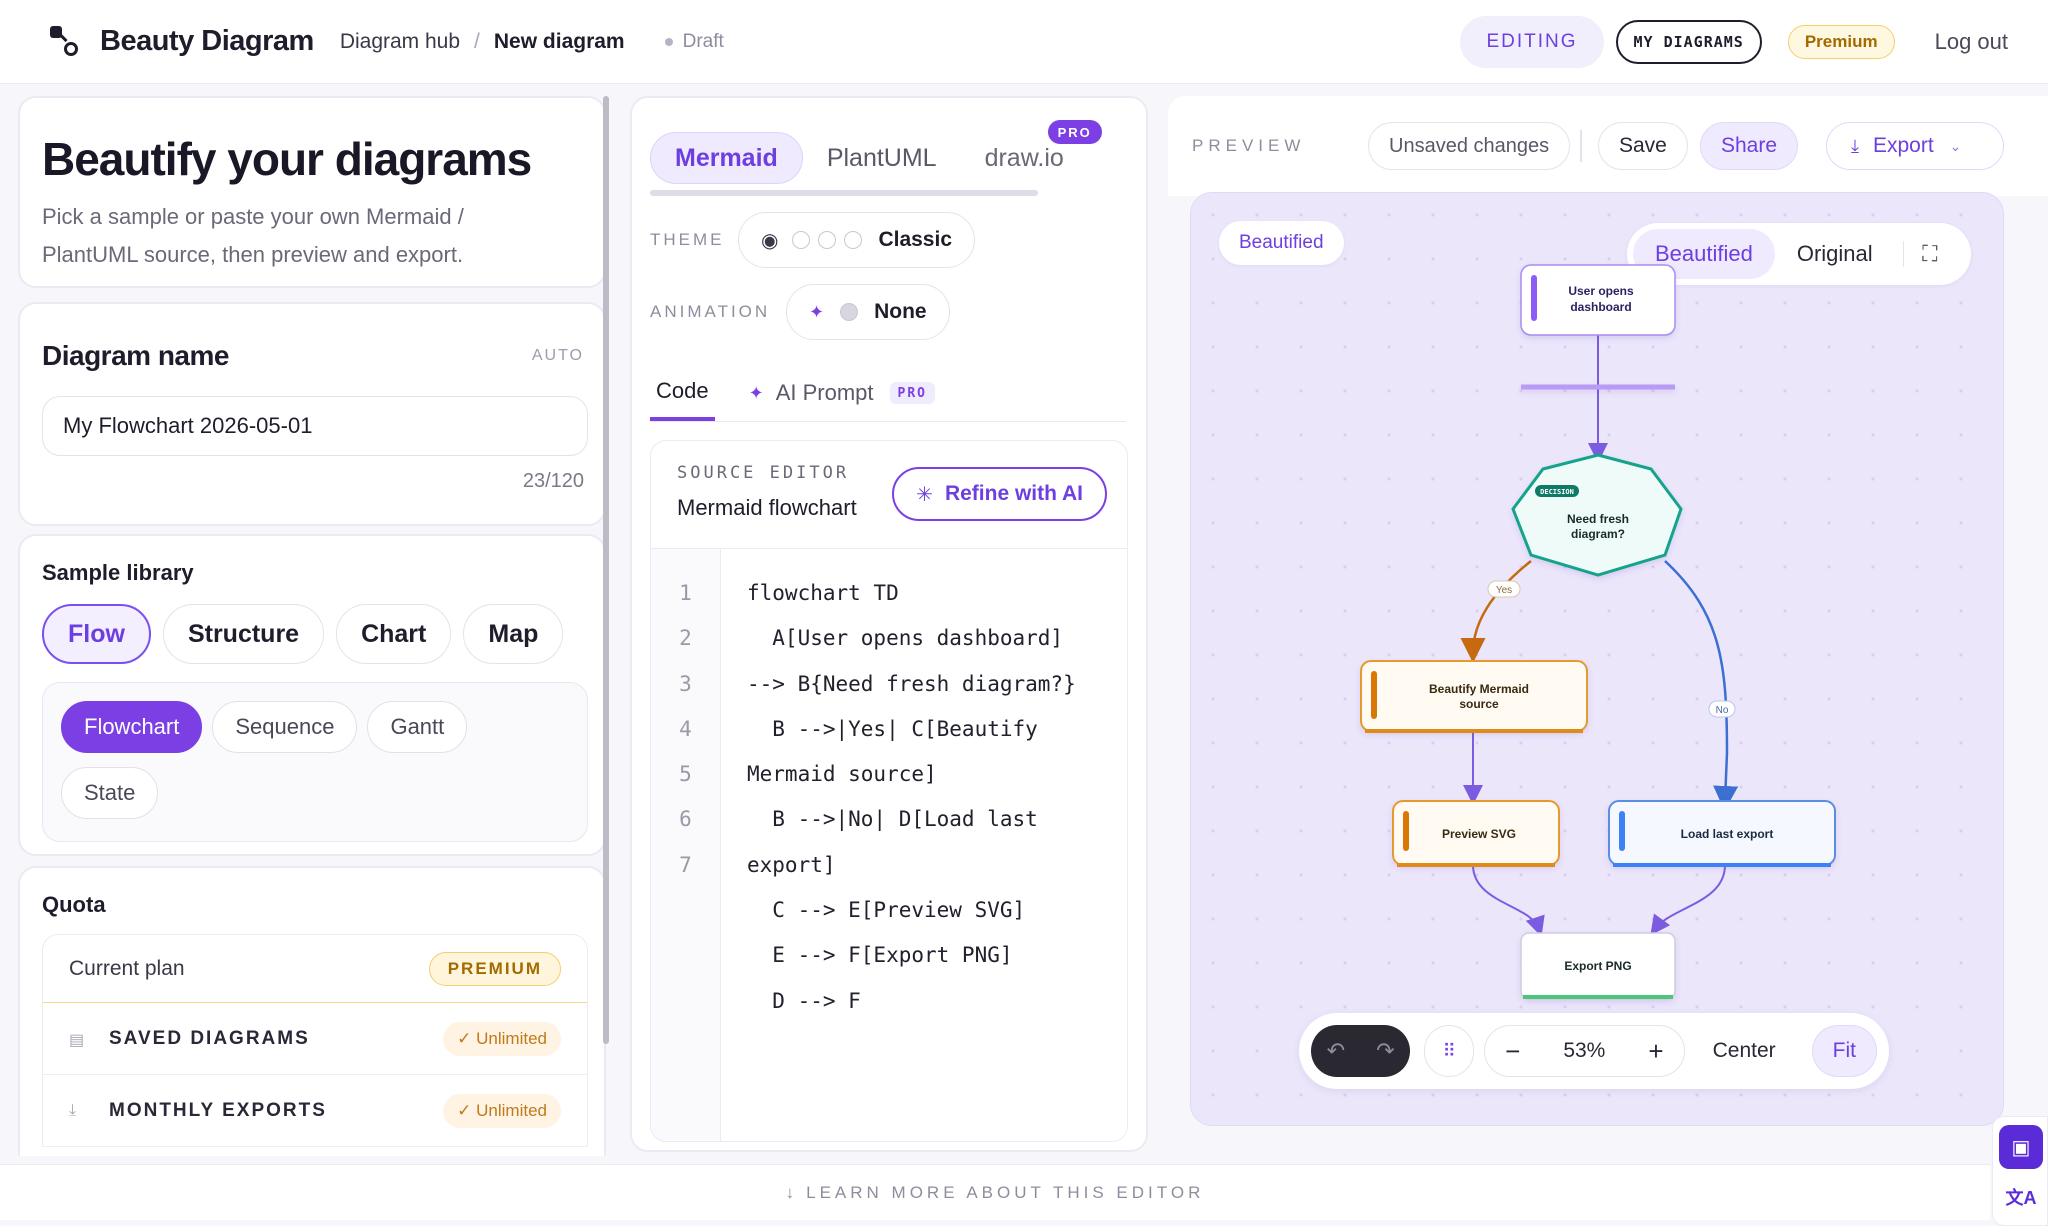 The image size is (2048, 1226). I want to click on quota-row: ⤓ MONTHLY EXPORTS ✓ Unlimited, so click(315, 1111).